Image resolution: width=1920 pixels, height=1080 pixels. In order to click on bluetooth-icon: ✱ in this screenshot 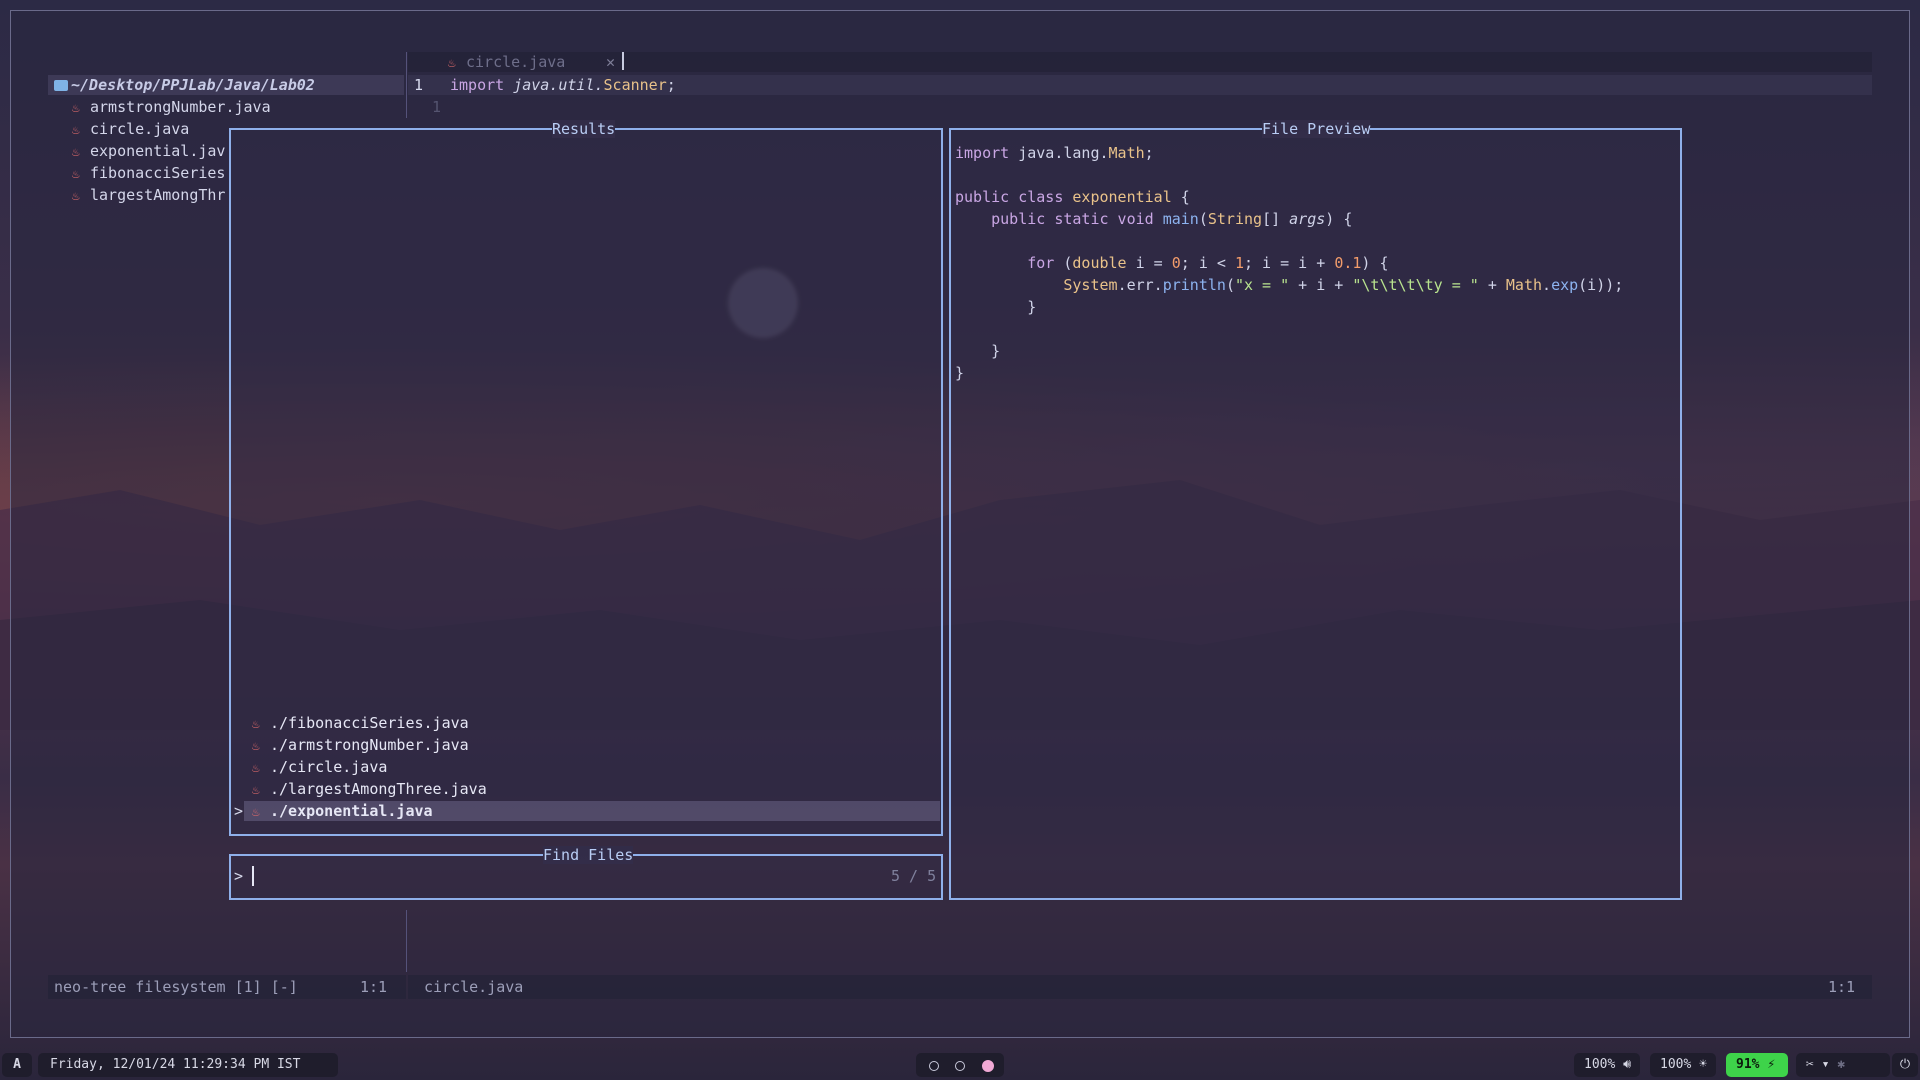, I will do `click(1841, 1064)`.